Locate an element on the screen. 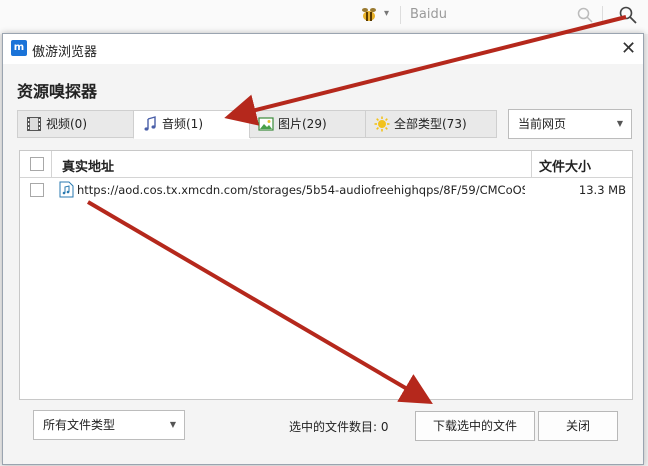 This screenshot has height=466, width=648. tab-video: 视频(0) is located at coordinates (76, 124).